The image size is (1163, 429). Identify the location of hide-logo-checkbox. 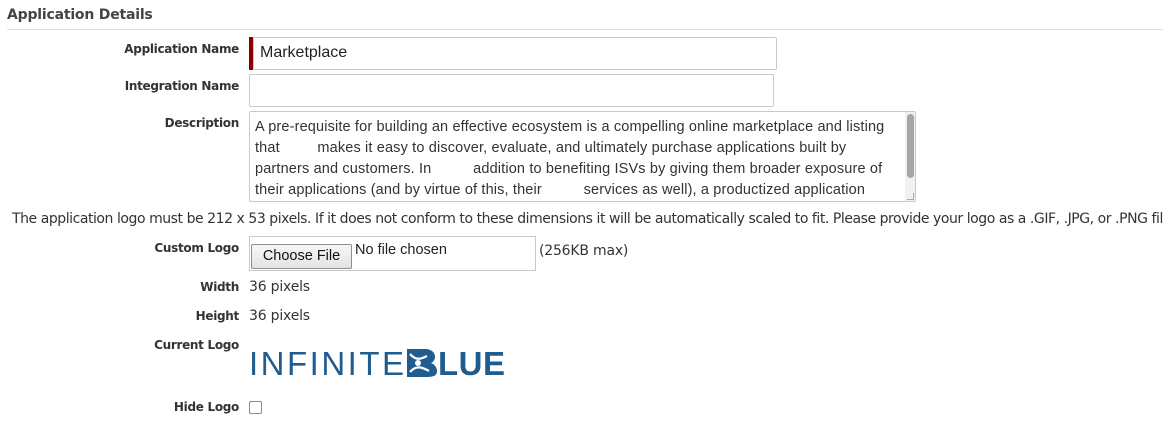
(255, 407).